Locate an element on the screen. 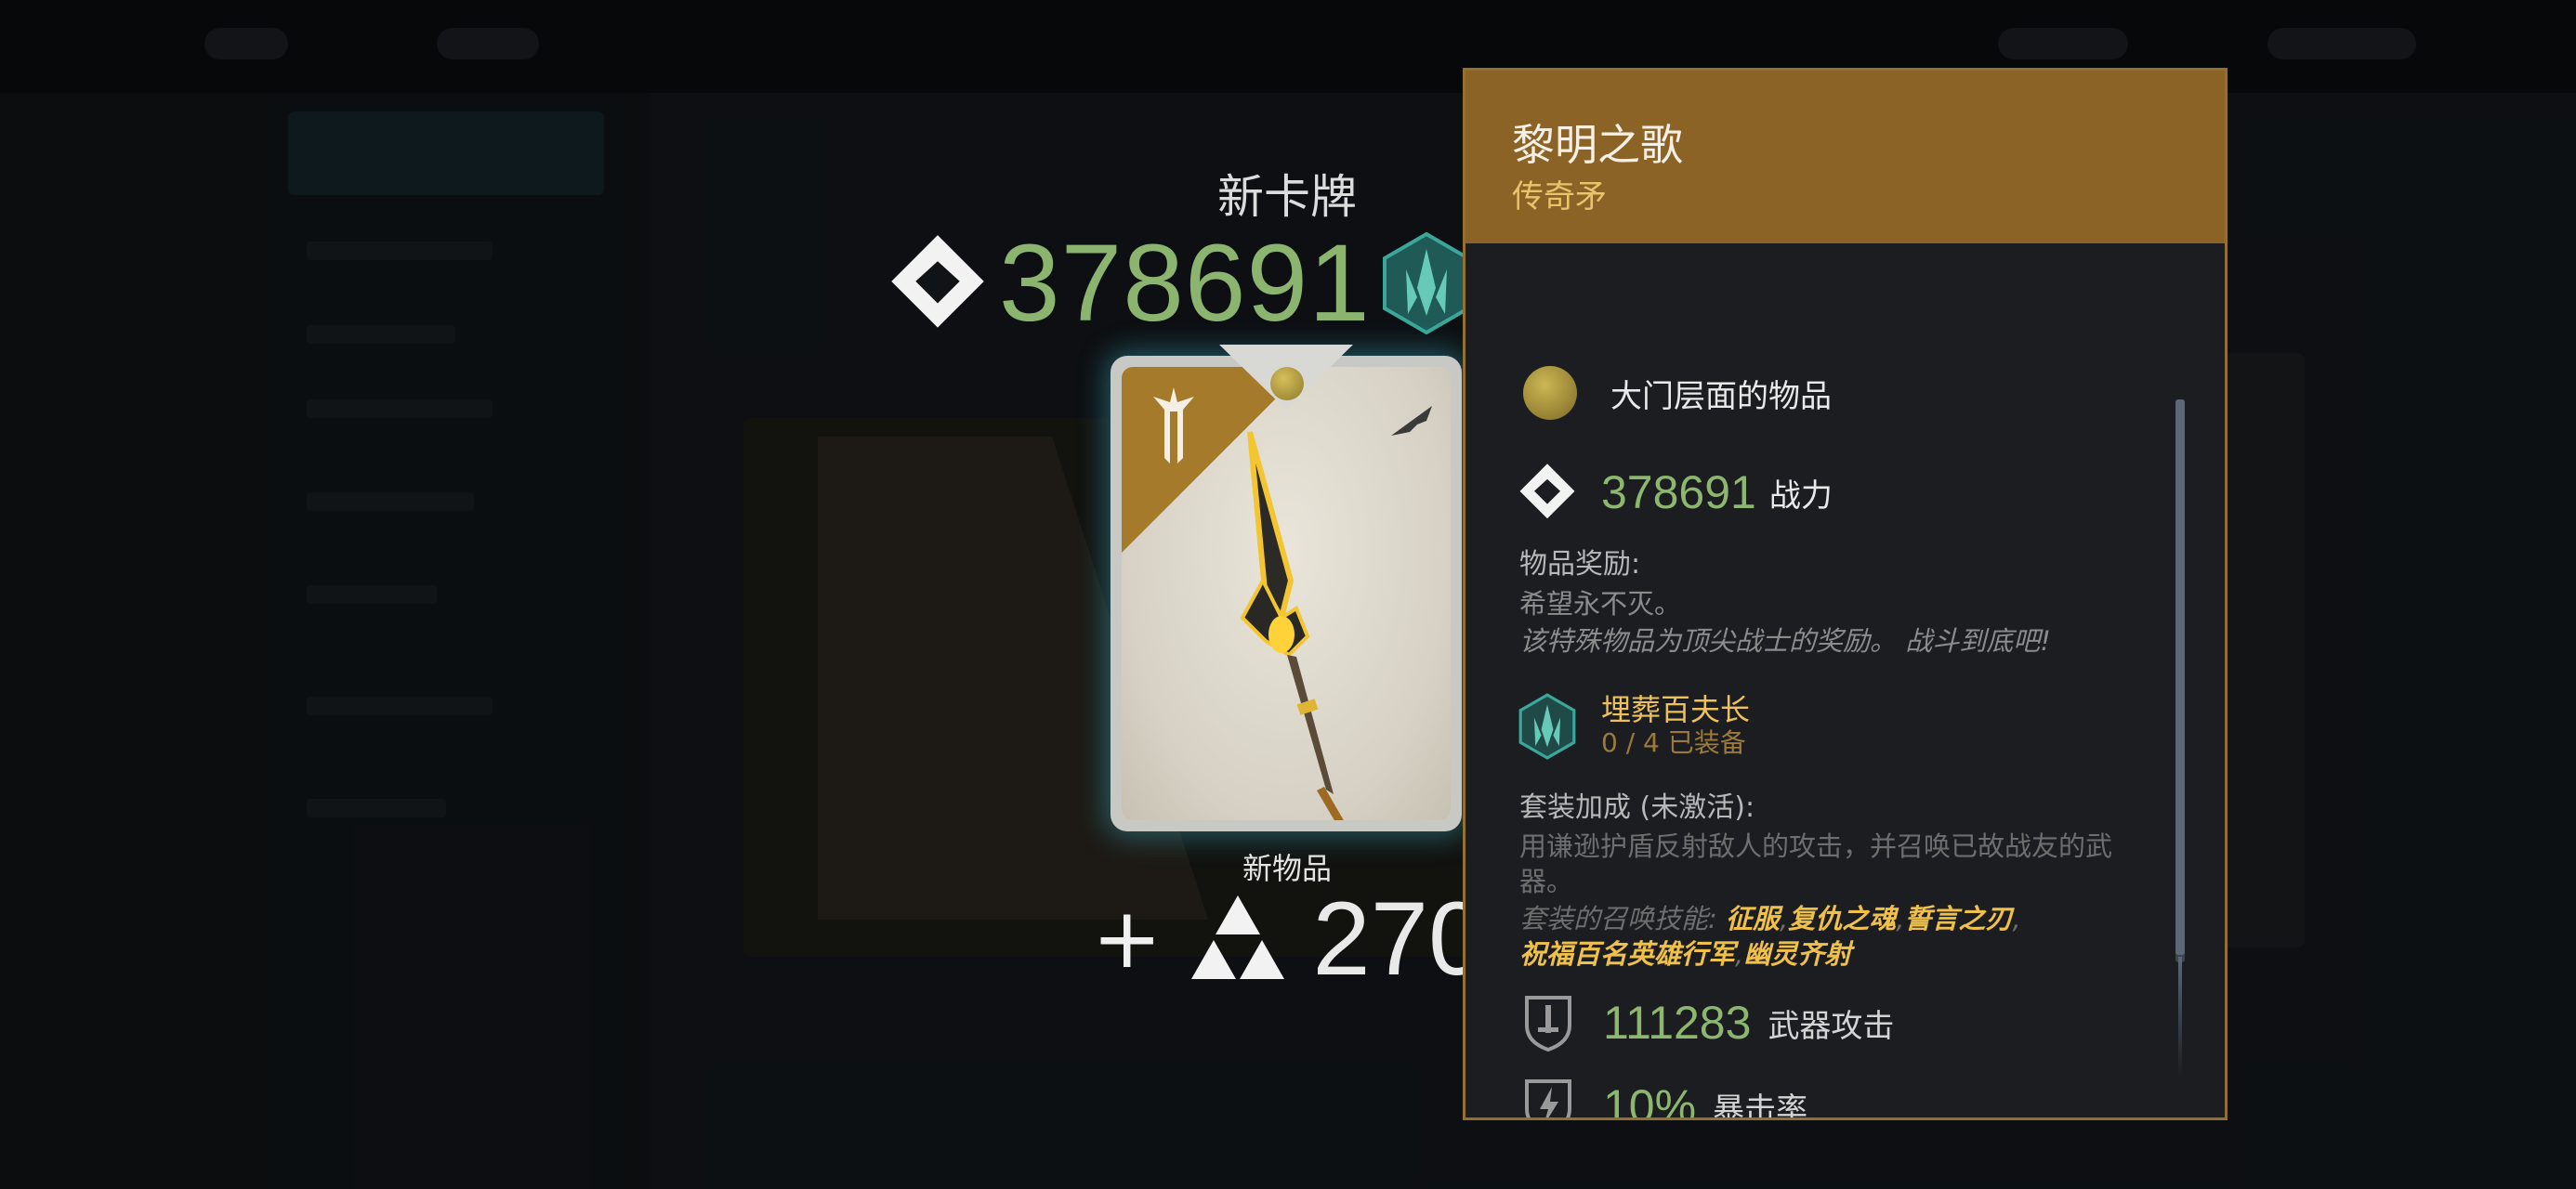  new-card-title: 新卡牌 is located at coordinates (1287, 197).